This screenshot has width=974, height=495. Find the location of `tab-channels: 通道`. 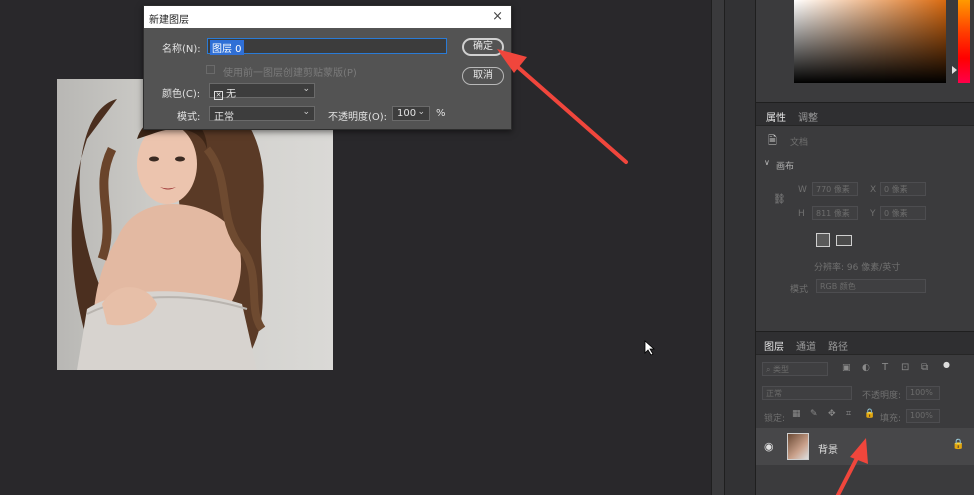

tab-channels: 通道 is located at coordinates (806, 345).